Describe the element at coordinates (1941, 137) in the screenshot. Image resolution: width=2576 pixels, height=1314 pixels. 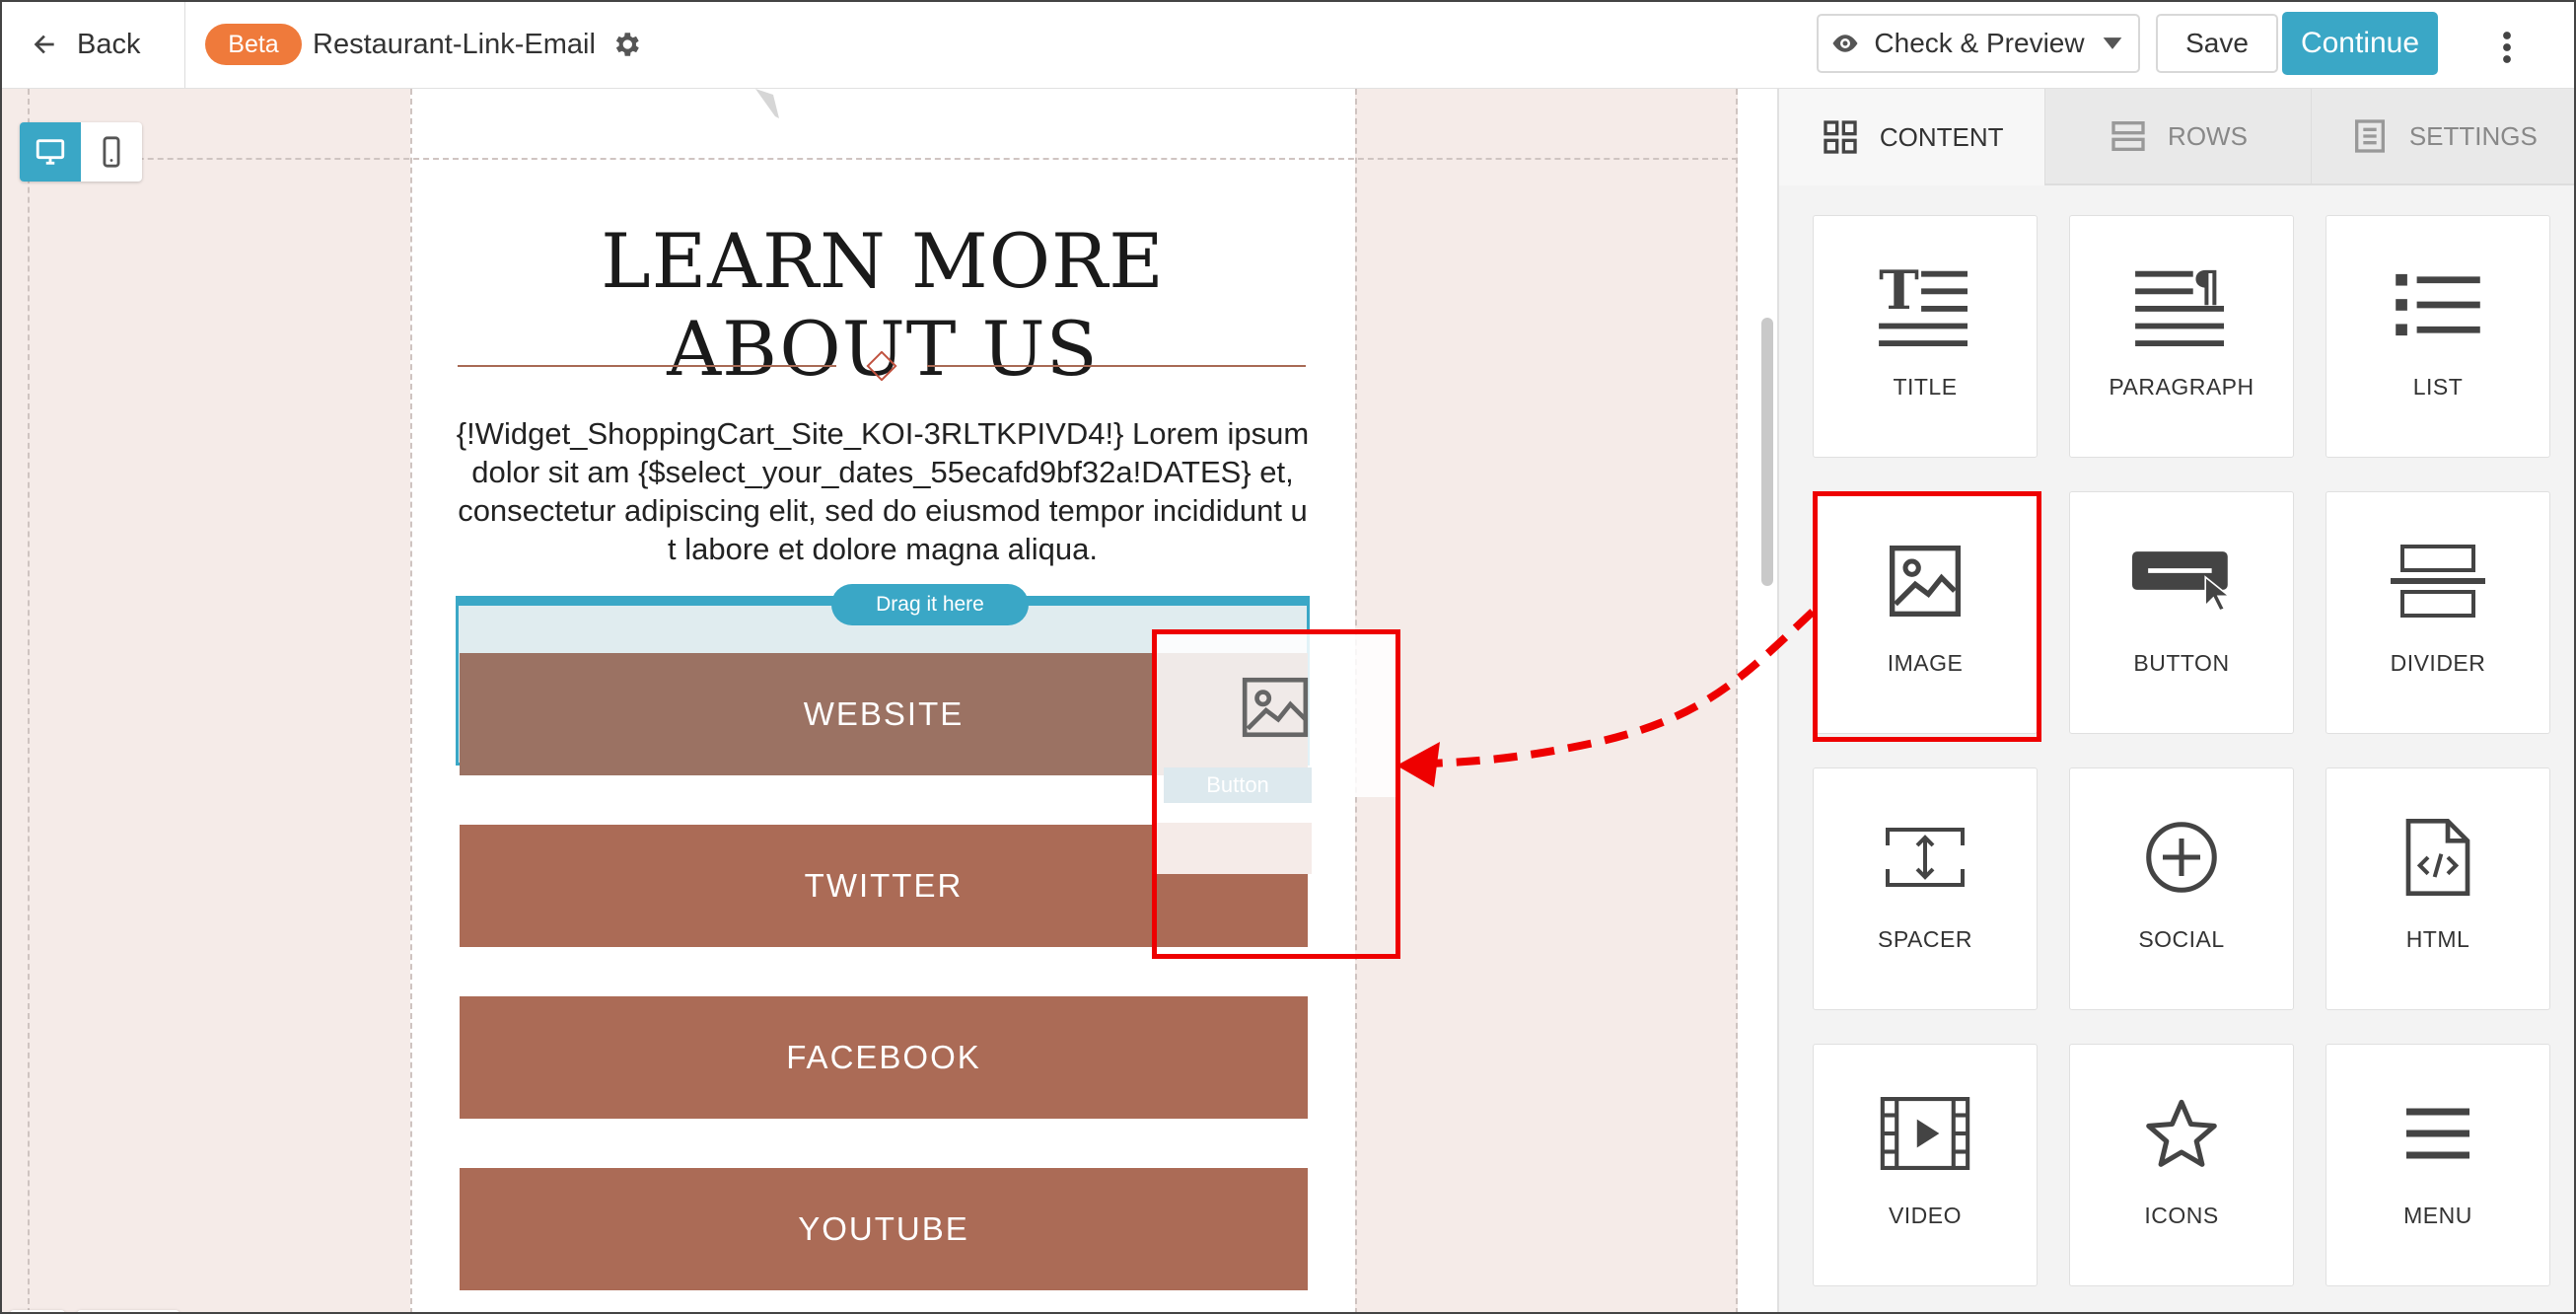
I see `tab-label: CONTENT` at that location.